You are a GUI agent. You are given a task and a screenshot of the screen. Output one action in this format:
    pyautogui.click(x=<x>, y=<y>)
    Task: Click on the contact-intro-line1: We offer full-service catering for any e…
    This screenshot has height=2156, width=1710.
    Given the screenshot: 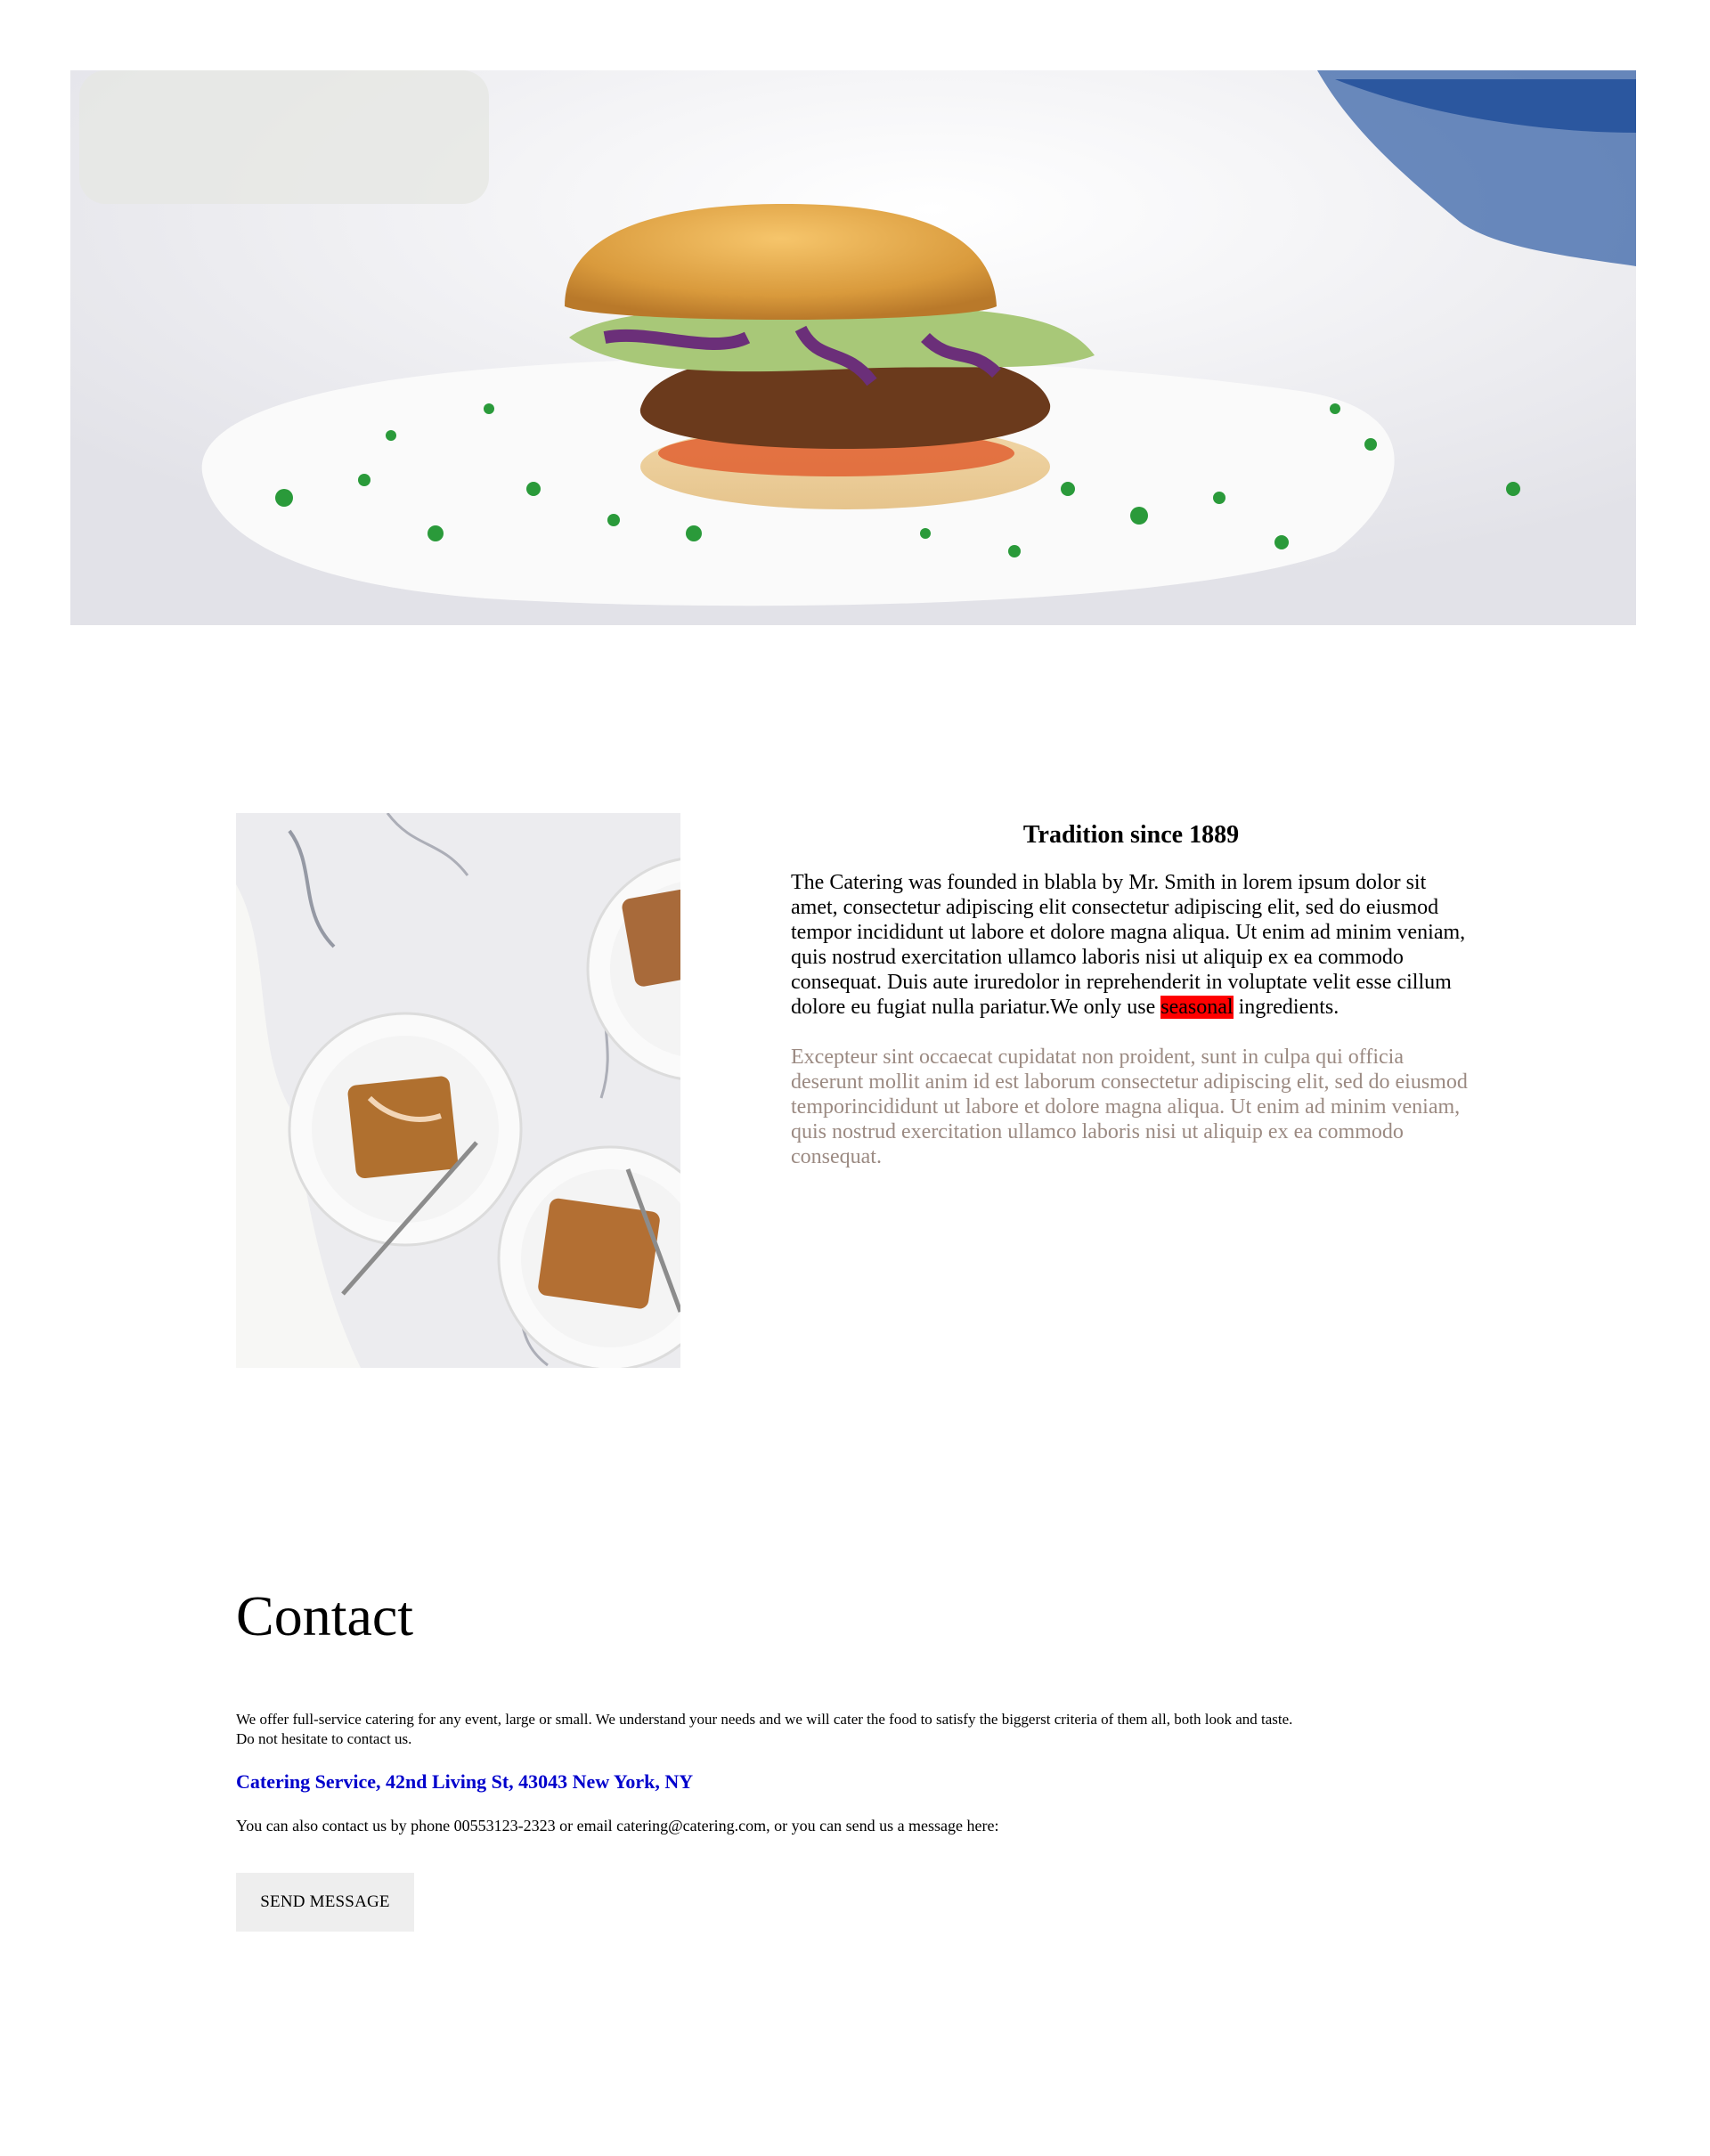 What is the action you would take?
    pyautogui.click(x=764, y=1720)
    